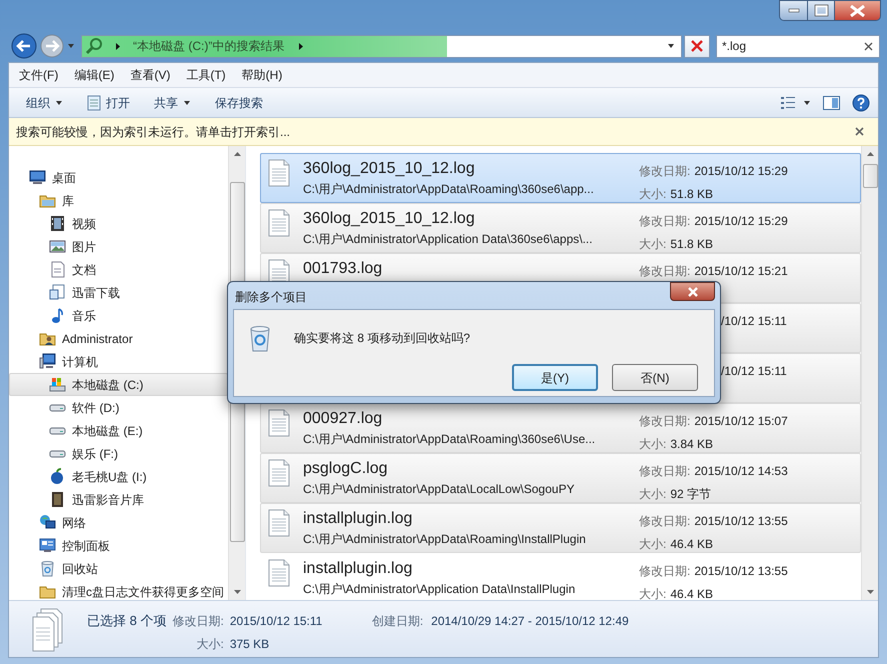  Describe the element at coordinates (741, 271) in the screenshot. I see `date-value: 2015/10/12 15:21` at that location.